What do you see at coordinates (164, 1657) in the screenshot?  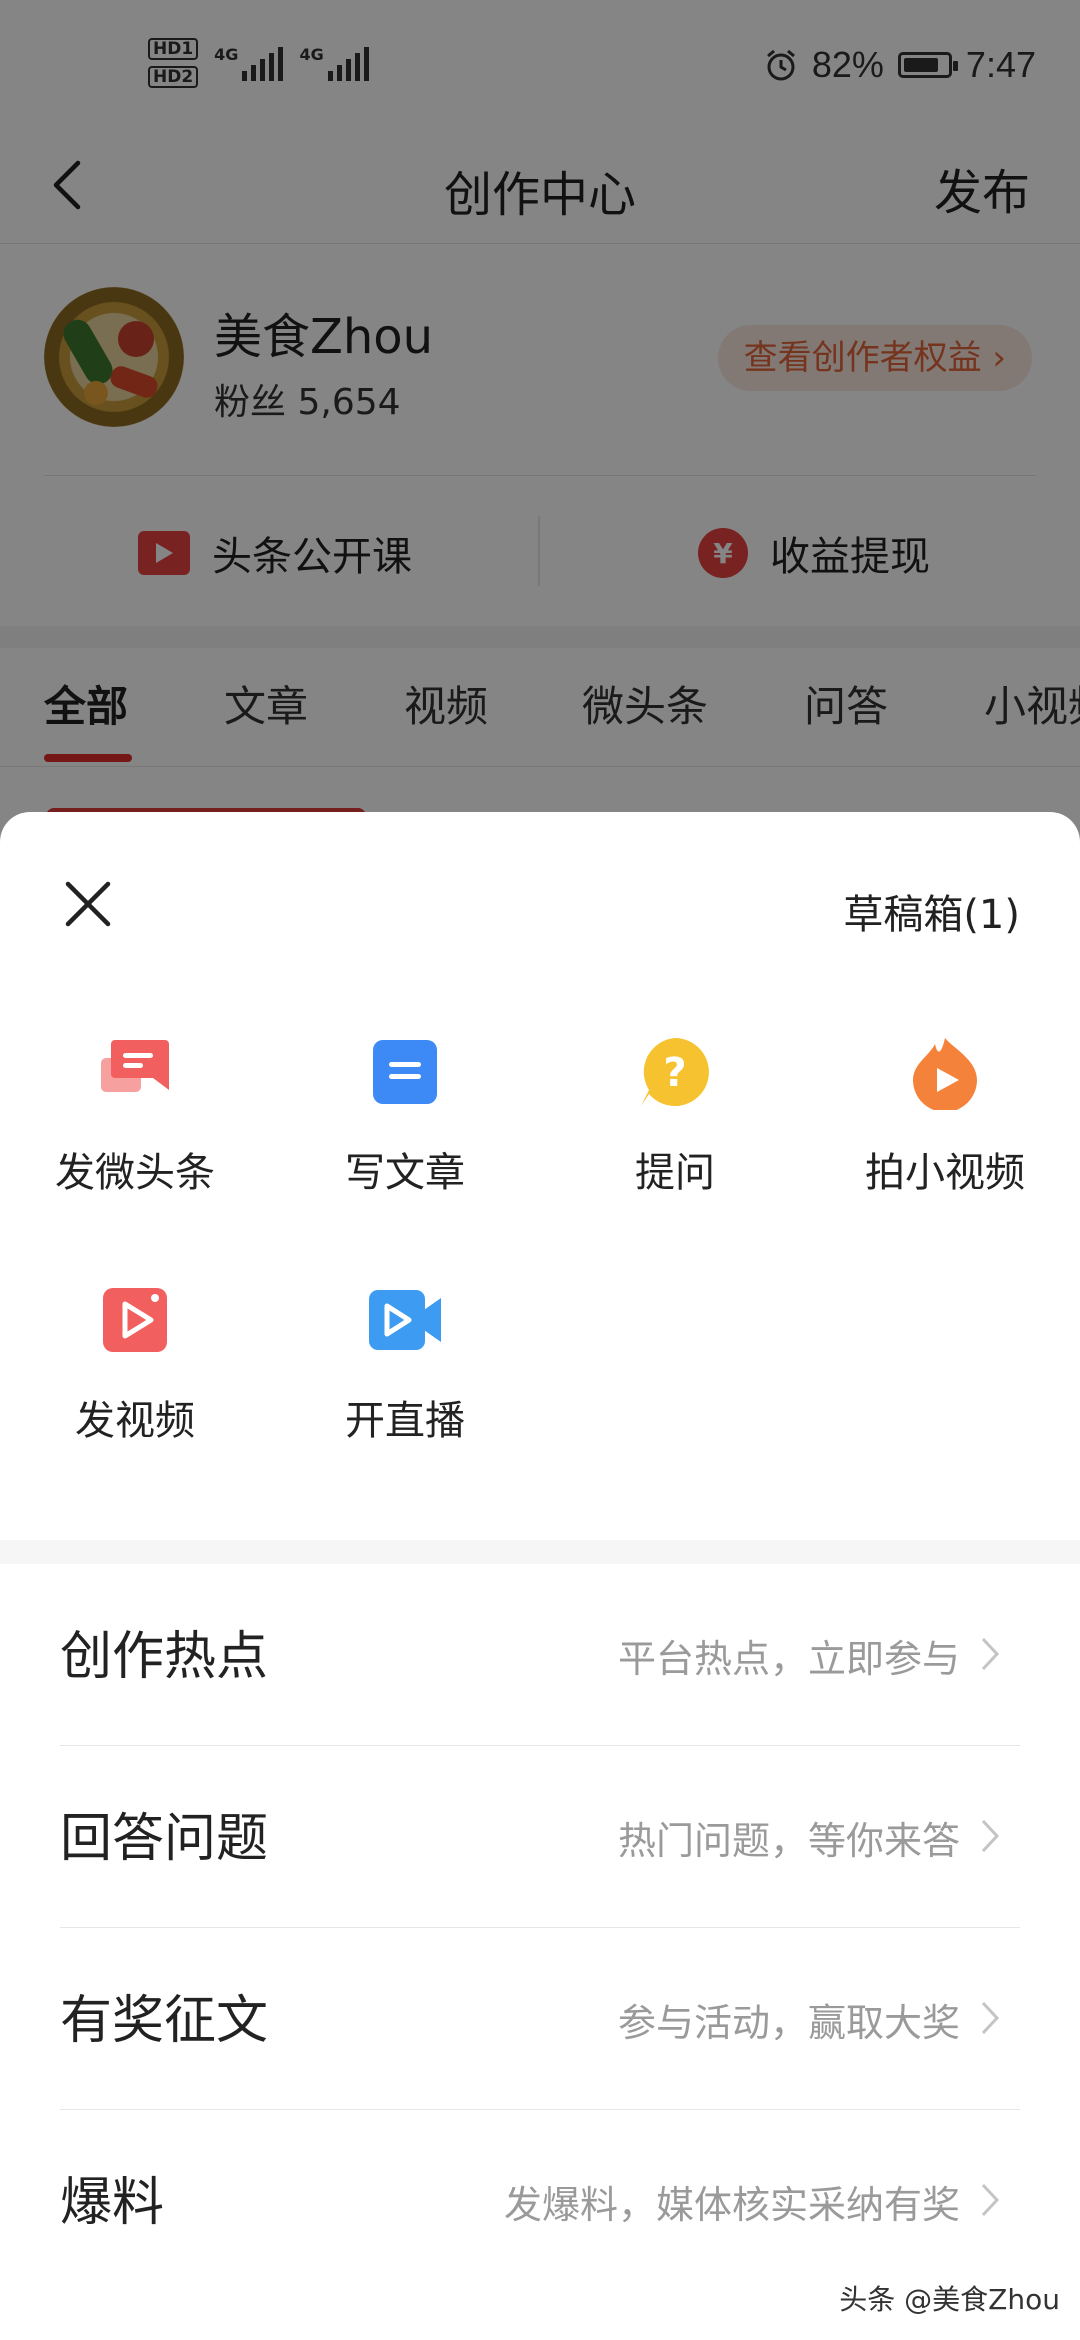 I see `entry-title: 创作热点` at bounding box center [164, 1657].